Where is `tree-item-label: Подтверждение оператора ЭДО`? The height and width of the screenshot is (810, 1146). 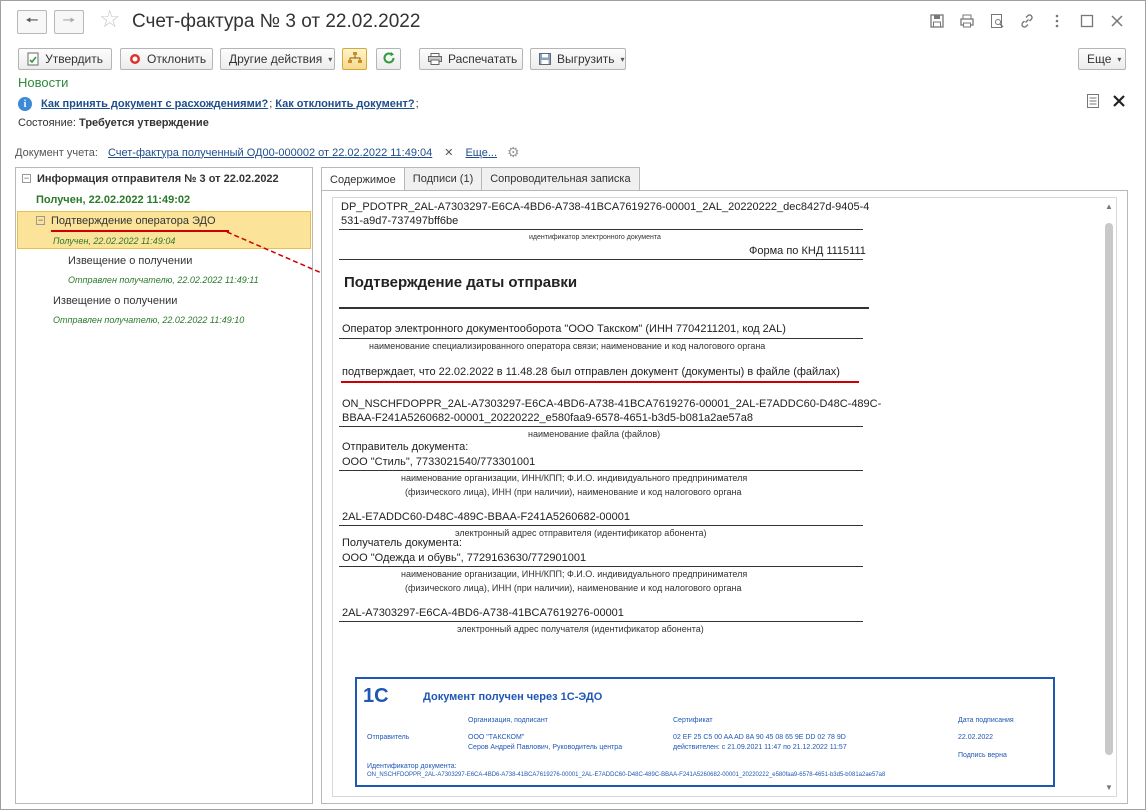
tree-item-label: Подтверждение оператора ЭДО is located at coordinates (133, 221).